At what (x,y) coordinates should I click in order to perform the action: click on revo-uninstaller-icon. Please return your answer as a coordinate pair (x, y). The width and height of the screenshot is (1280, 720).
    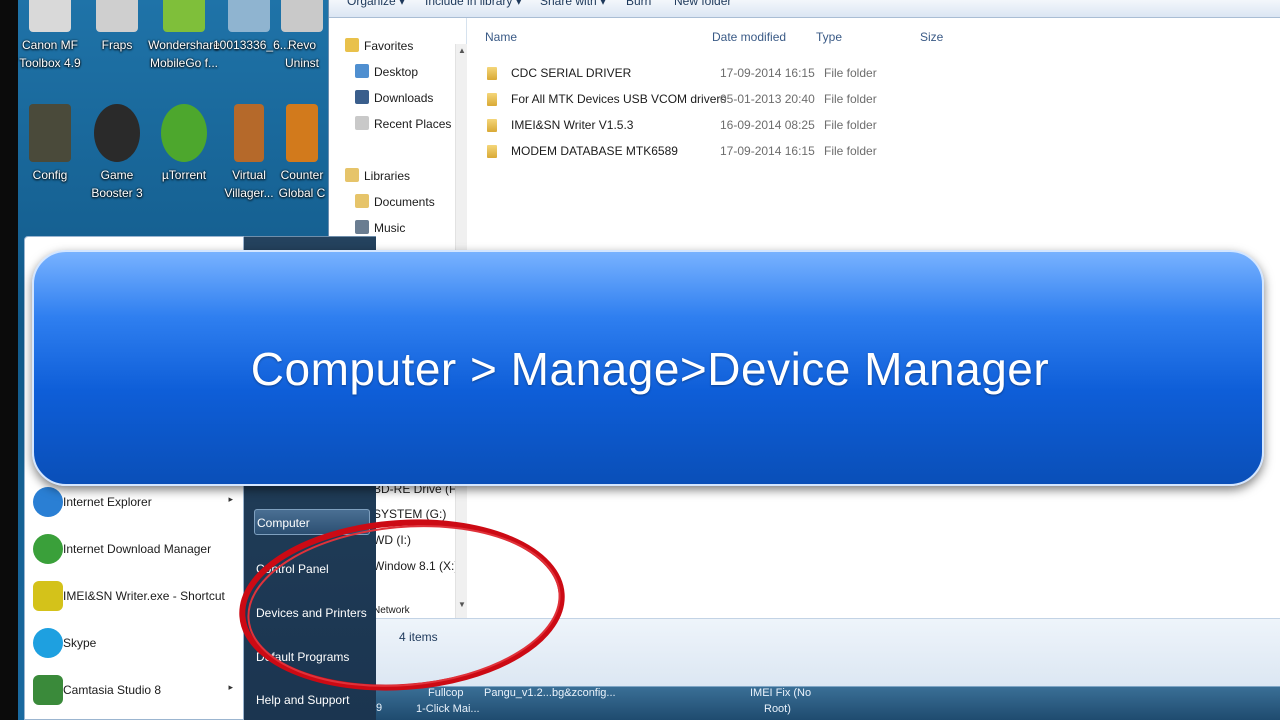
    Looking at the image, I should click on (302, 16).